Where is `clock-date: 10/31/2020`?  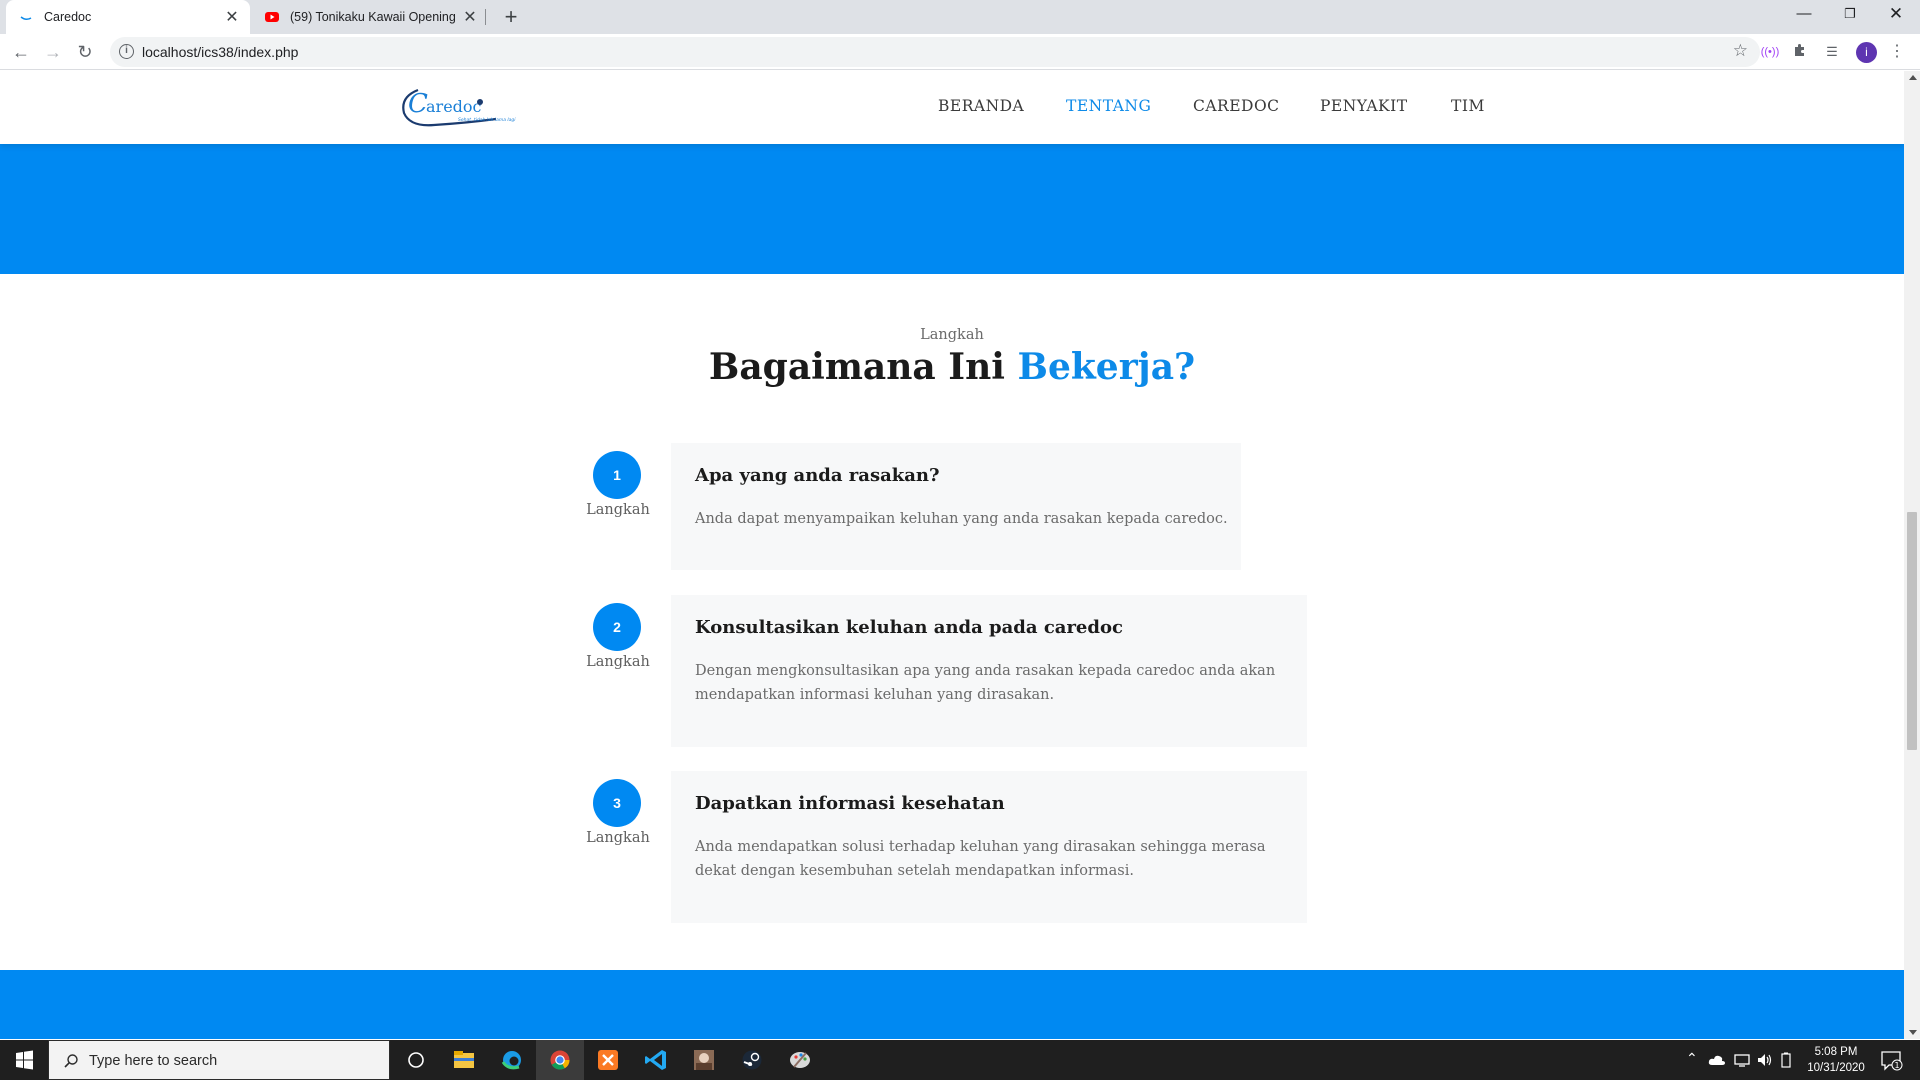
clock-date: 10/31/2020 is located at coordinates (1836, 1068).